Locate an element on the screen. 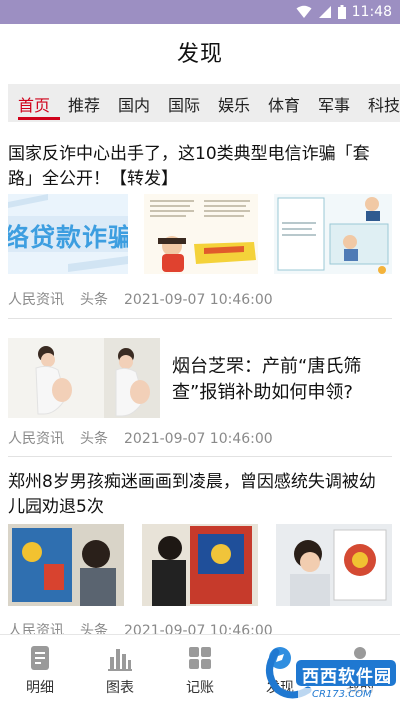 Image resolution: width=400 pixels, height=711 pixels. watermark-url: CR173.COM is located at coordinates (342, 694).